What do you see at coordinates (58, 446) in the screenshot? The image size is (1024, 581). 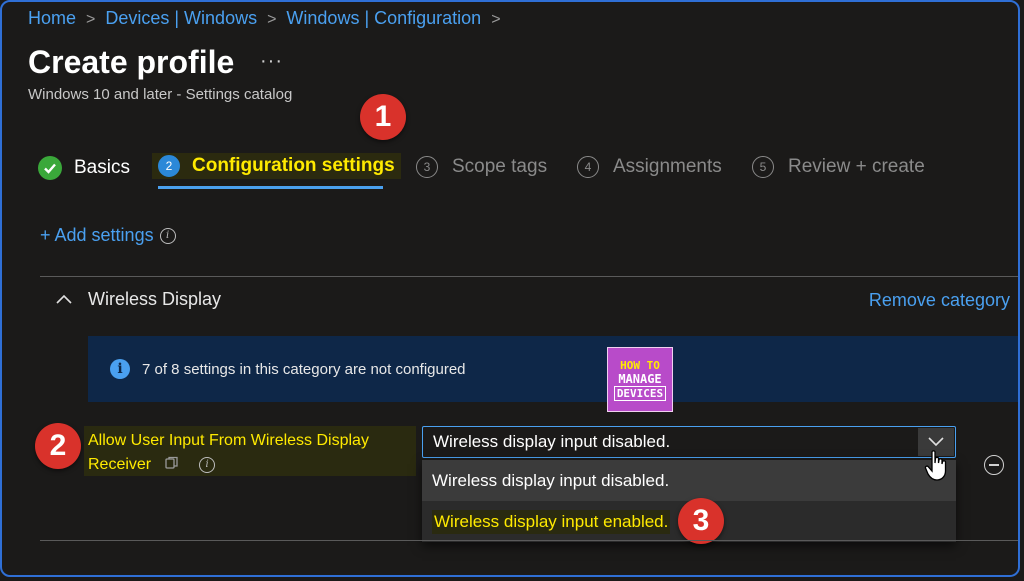 I see `callout-badge-2: 2` at bounding box center [58, 446].